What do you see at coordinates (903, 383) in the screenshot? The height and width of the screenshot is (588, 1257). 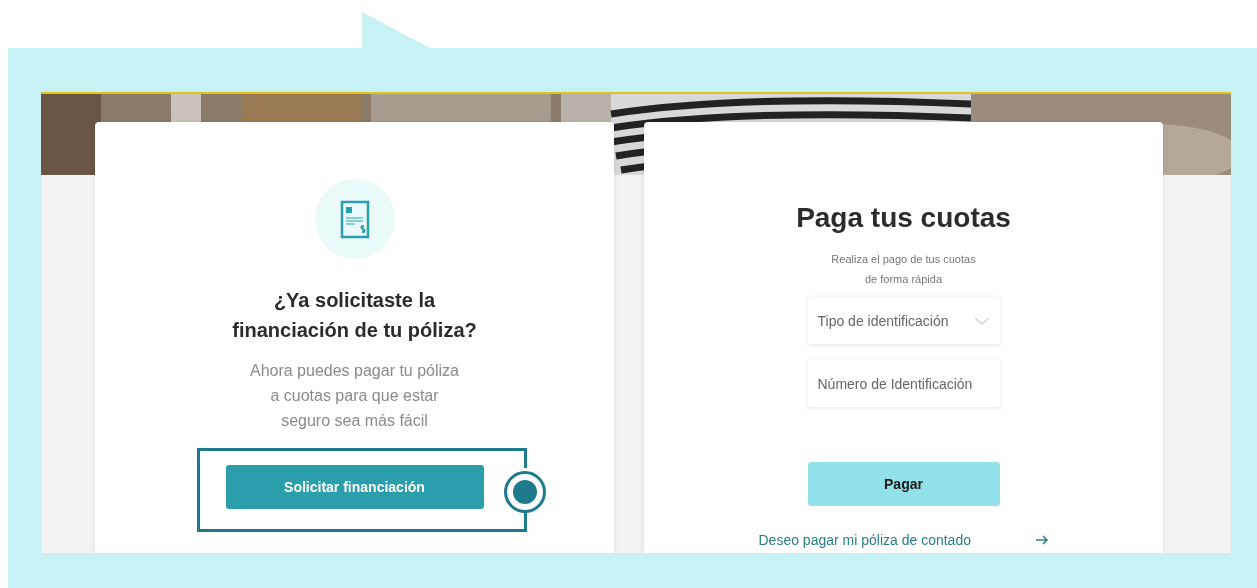 I see `input-field: Número de Identificación` at bounding box center [903, 383].